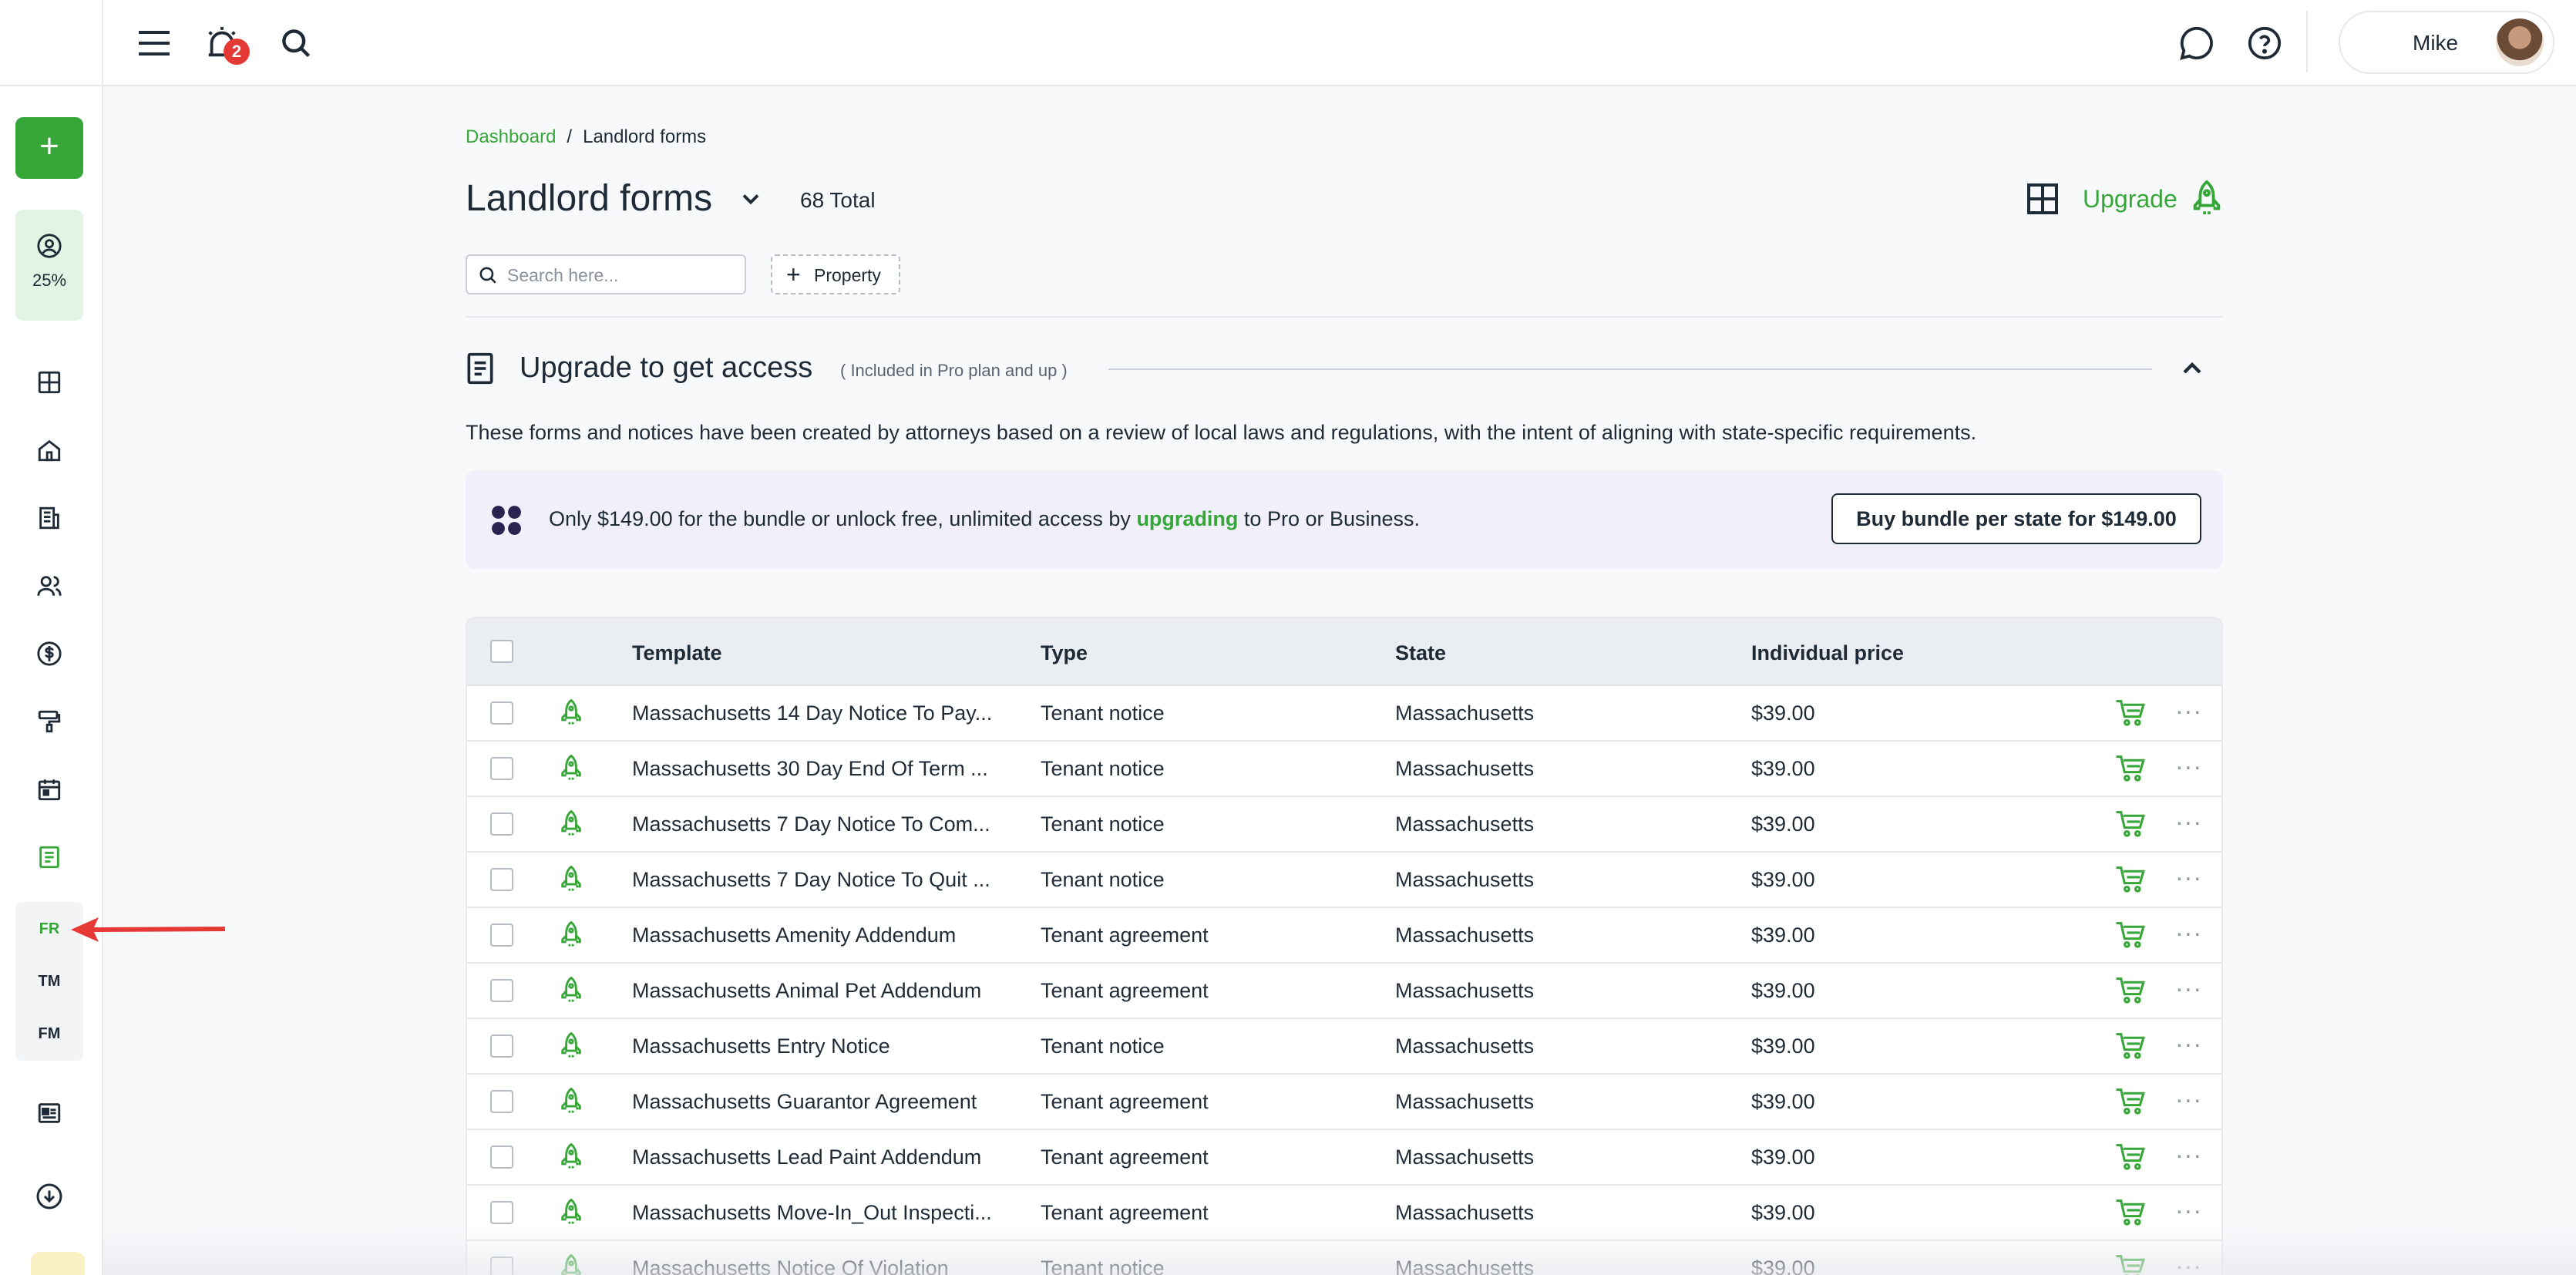  Describe the element at coordinates (2130, 199) in the screenshot. I see `upgrade-link: Upgrade` at that location.